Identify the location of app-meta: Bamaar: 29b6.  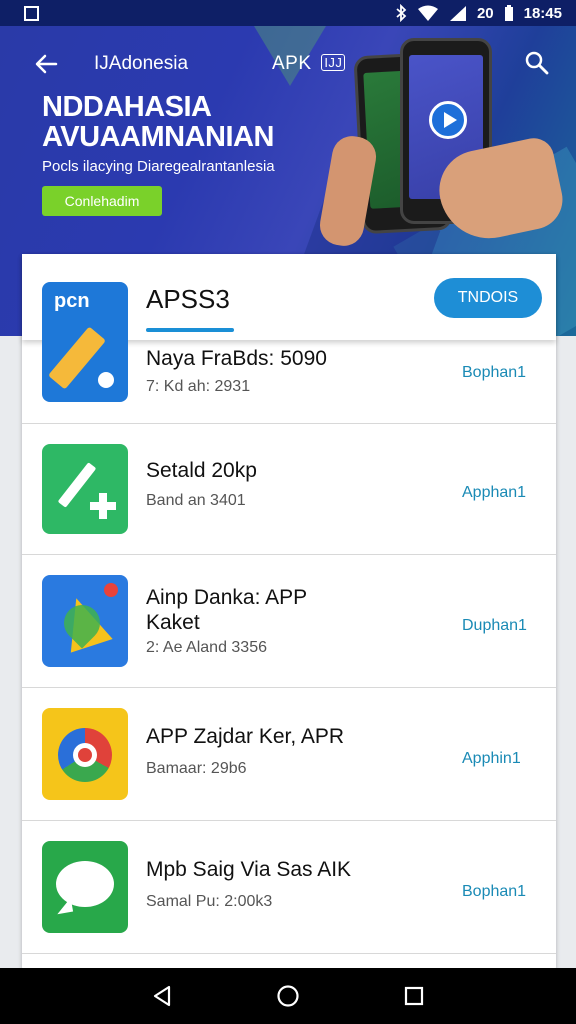
(196, 768).